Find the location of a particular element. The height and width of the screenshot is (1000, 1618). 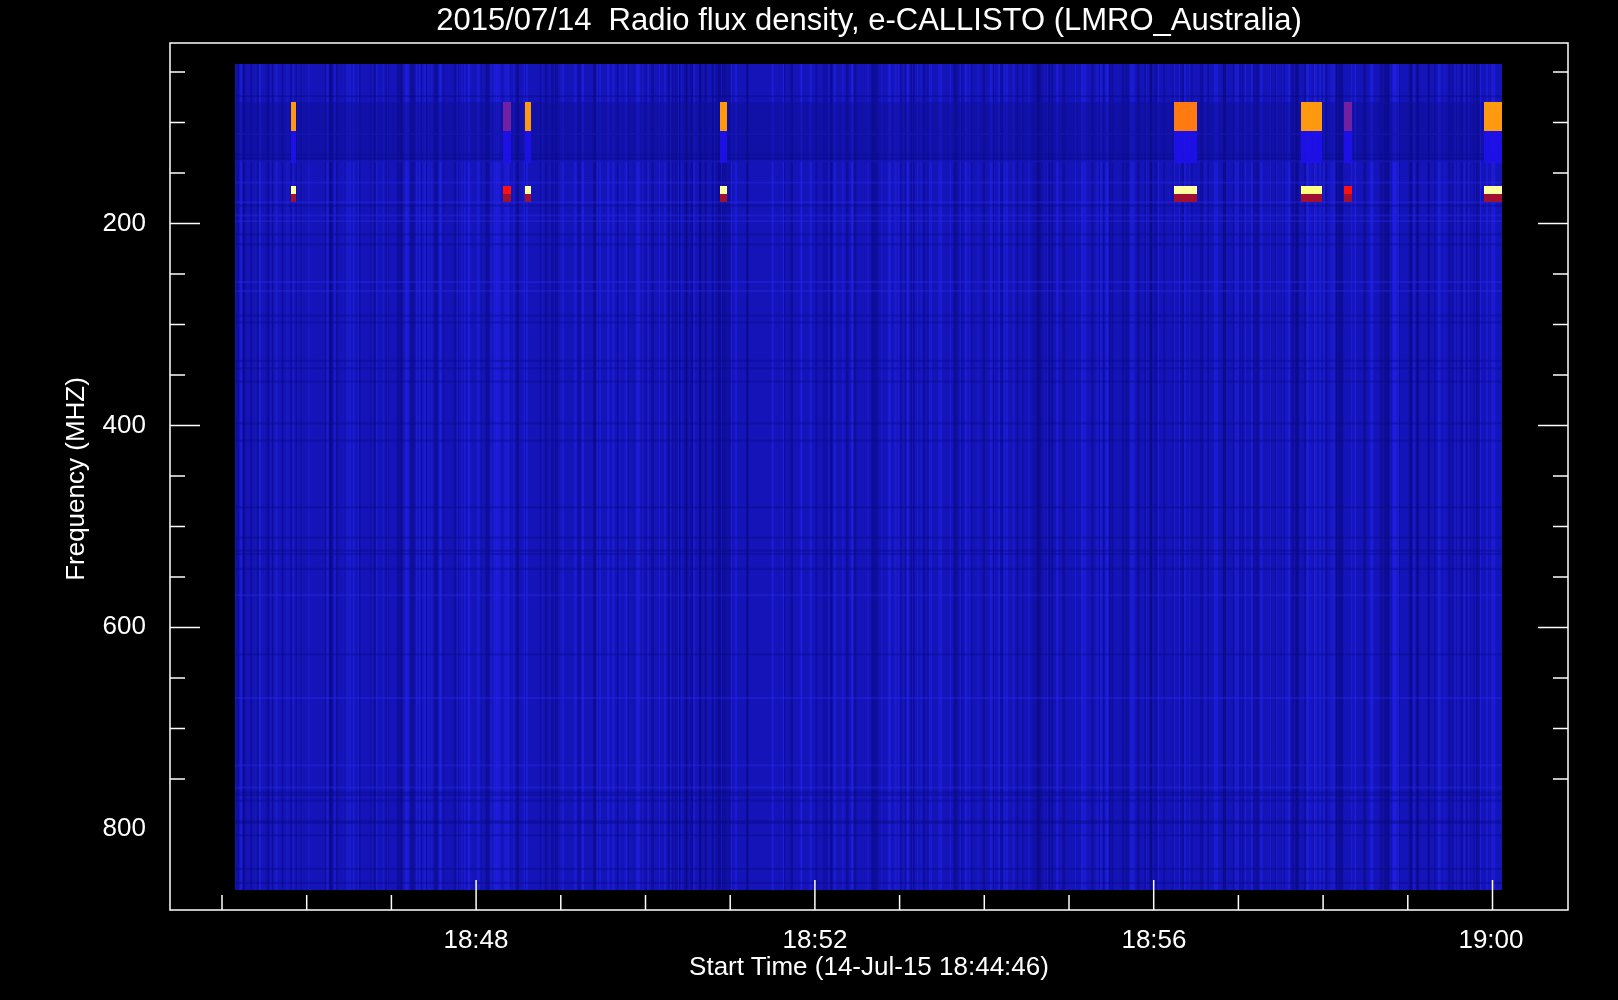

x-tick-label: 18:52 is located at coordinates (815, 939).